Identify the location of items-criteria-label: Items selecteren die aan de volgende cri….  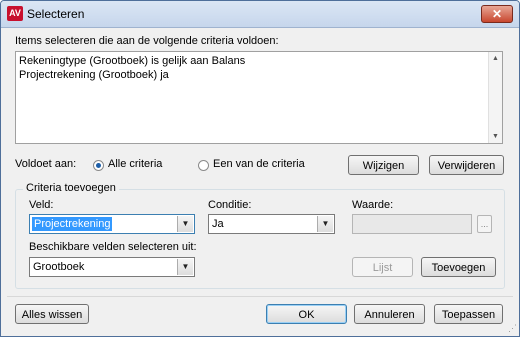
(147, 41).